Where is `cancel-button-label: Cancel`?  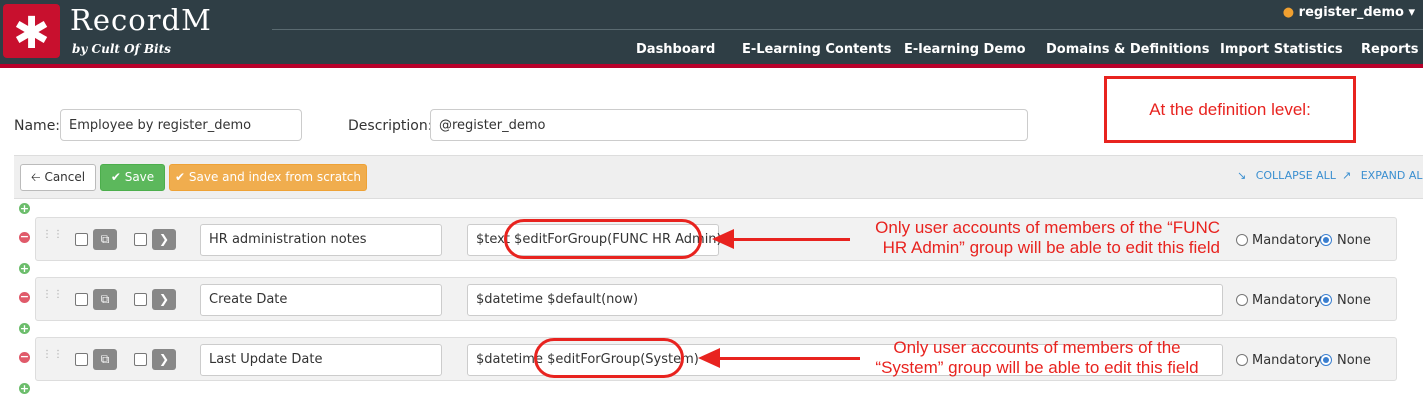 cancel-button-label: Cancel is located at coordinates (65, 177).